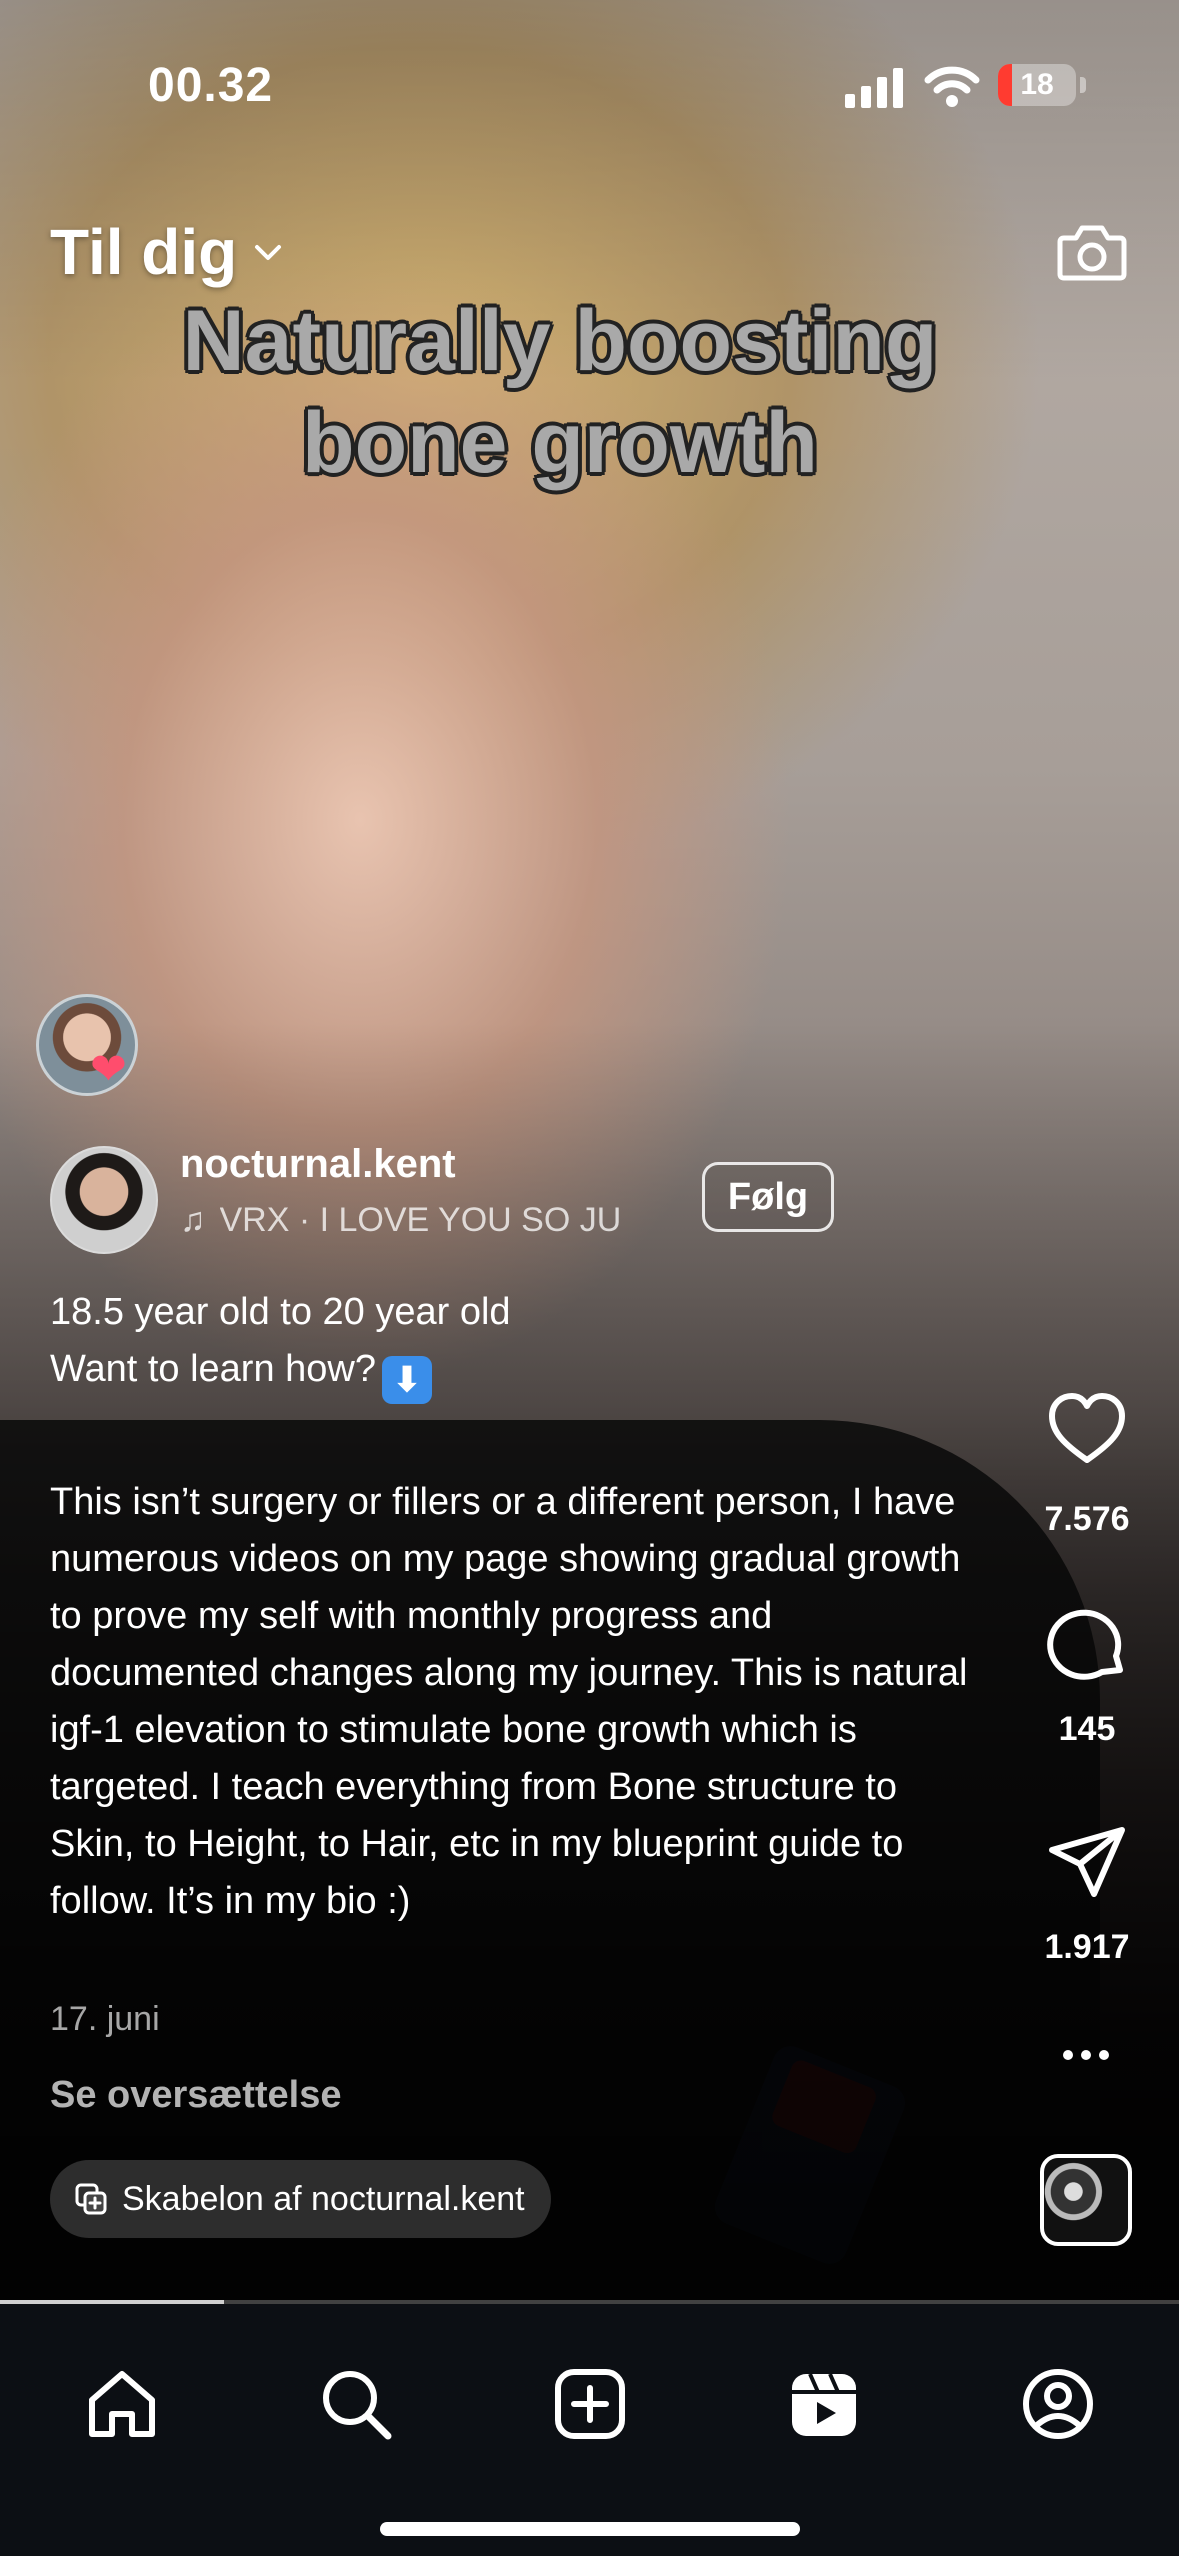 The height and width of the screenshot is (2556, 1179). What do you see at coordinates (1087, 1647) in the screenshot?
I see `comment-icon` at bounding box center [1087, 1647].